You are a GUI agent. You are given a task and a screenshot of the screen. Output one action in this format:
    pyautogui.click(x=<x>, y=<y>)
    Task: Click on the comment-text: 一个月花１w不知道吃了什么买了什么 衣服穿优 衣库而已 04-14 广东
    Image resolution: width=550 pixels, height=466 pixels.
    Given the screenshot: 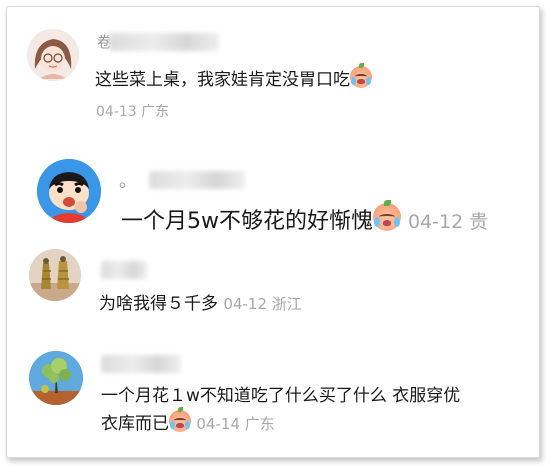 What is the action you would take?
    pyautogui.click(x=281, y=410)
    